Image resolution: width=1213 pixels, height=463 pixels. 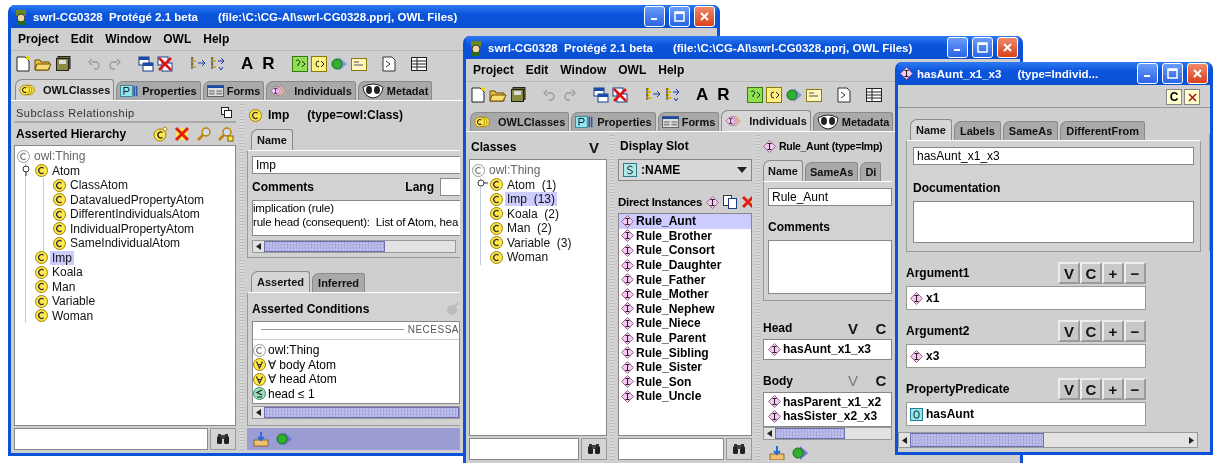 I want to click on tree-item: Variable, so click(x=74, y=301).